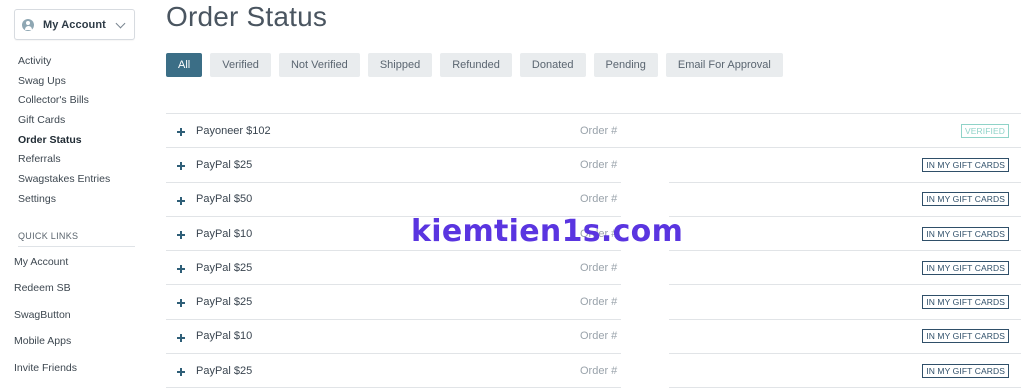 Image resolution: width=1024 pixels, height=391 pixels. Describe the element at coordinates (625, 65) in the screenshot. I see `filter-pending: Pending` at that location.